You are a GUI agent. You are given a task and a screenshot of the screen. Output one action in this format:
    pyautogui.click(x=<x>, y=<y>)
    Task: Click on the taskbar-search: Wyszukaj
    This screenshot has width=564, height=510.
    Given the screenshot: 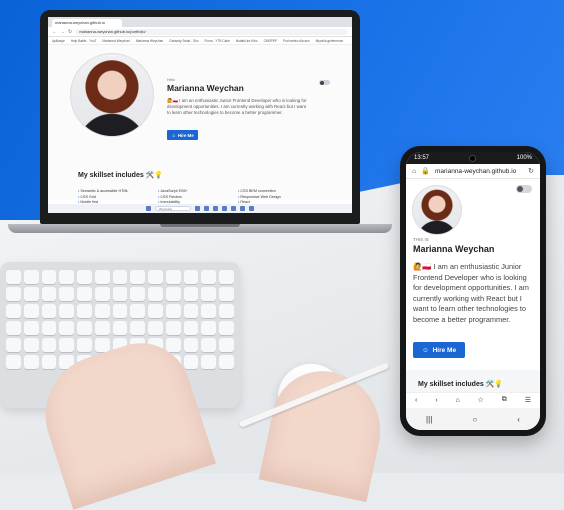 What is the action you would take?
    pyautogui.click(x=173, y=208)
    